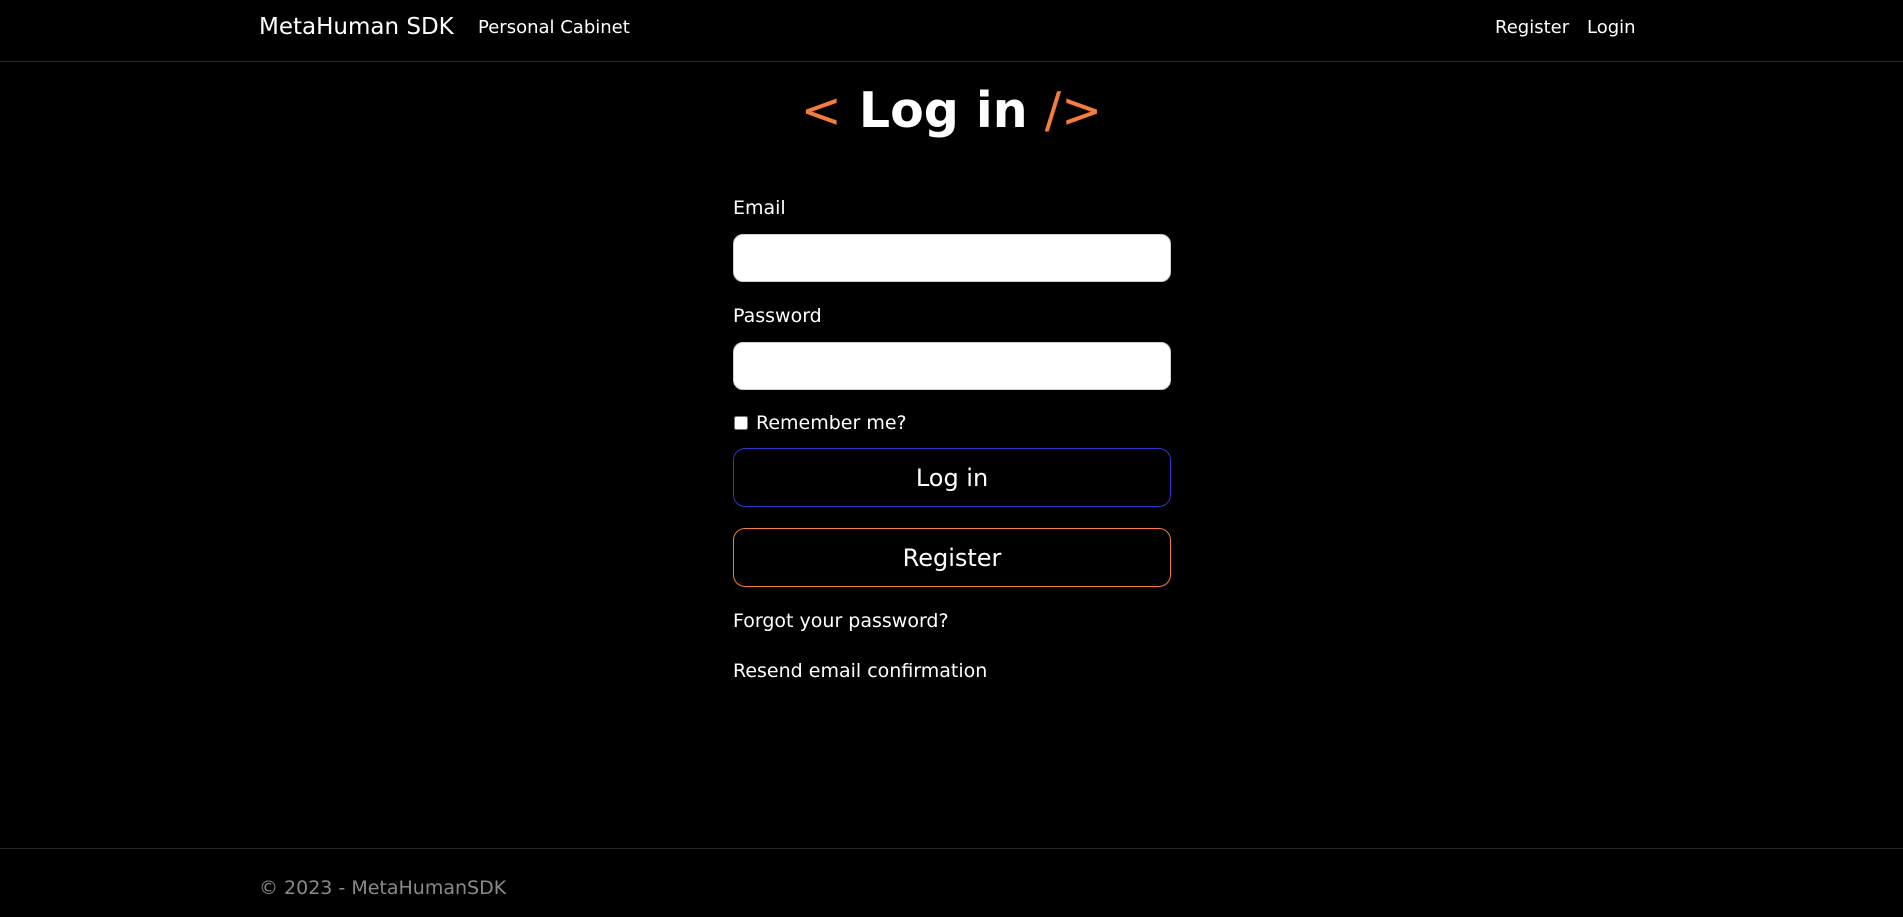 The height and width of the screenshot is (917, 1903). I want to click on remember-me-group: Remember me?, so click(820, 423).